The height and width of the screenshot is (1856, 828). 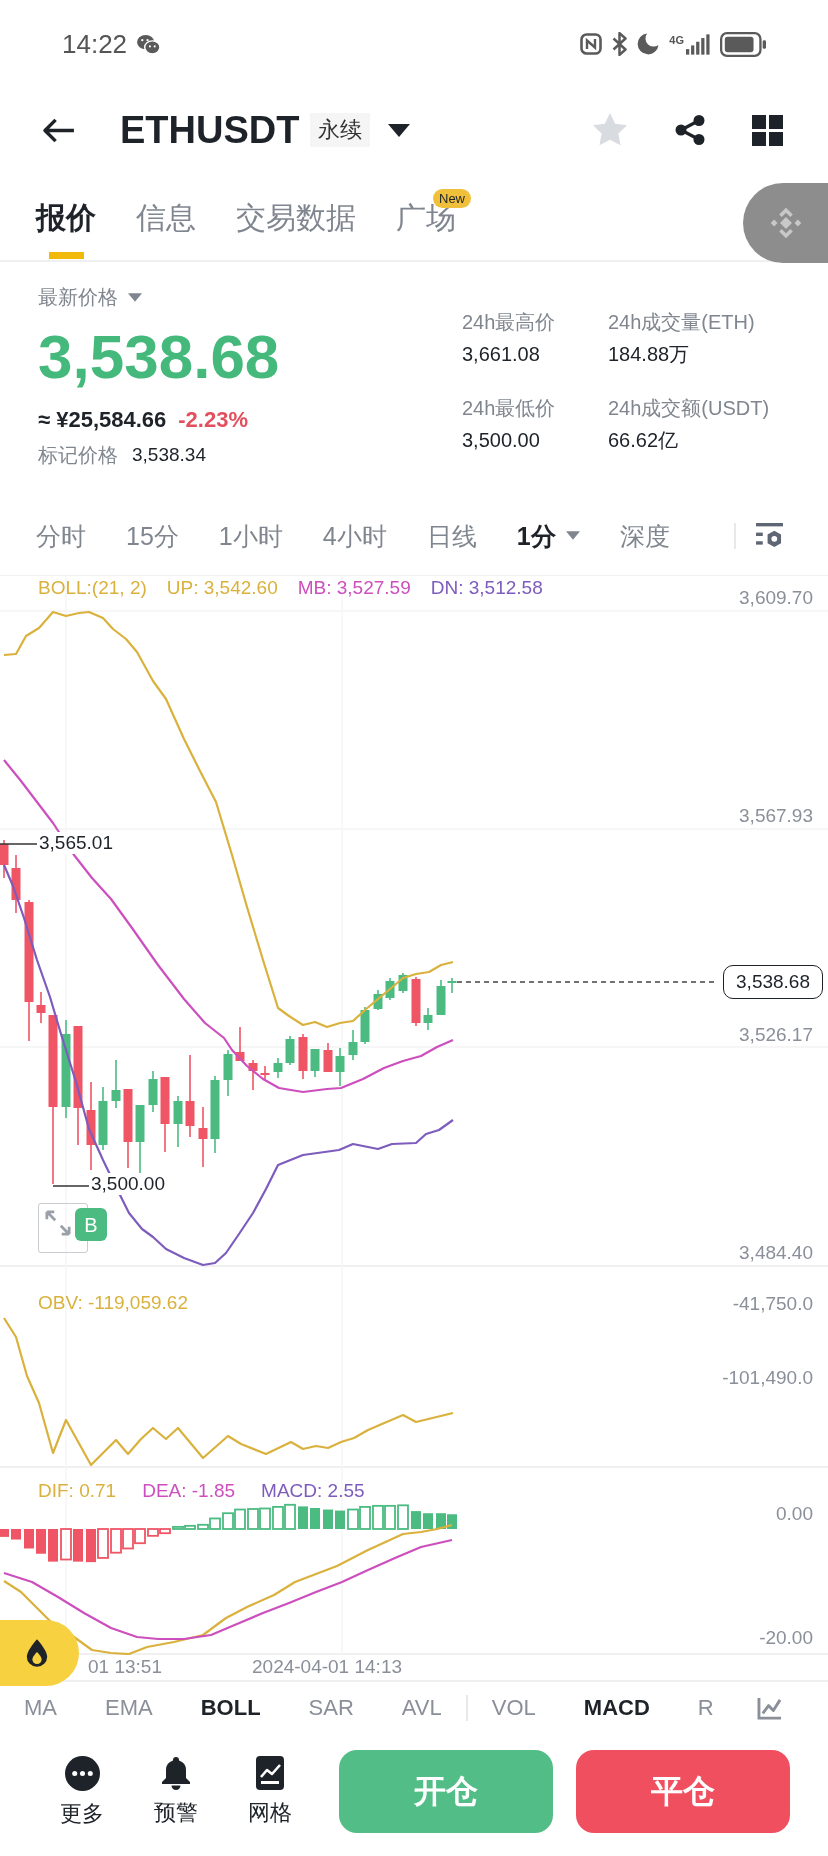 I want to click on settings-icon, so click(x=769, y=535).